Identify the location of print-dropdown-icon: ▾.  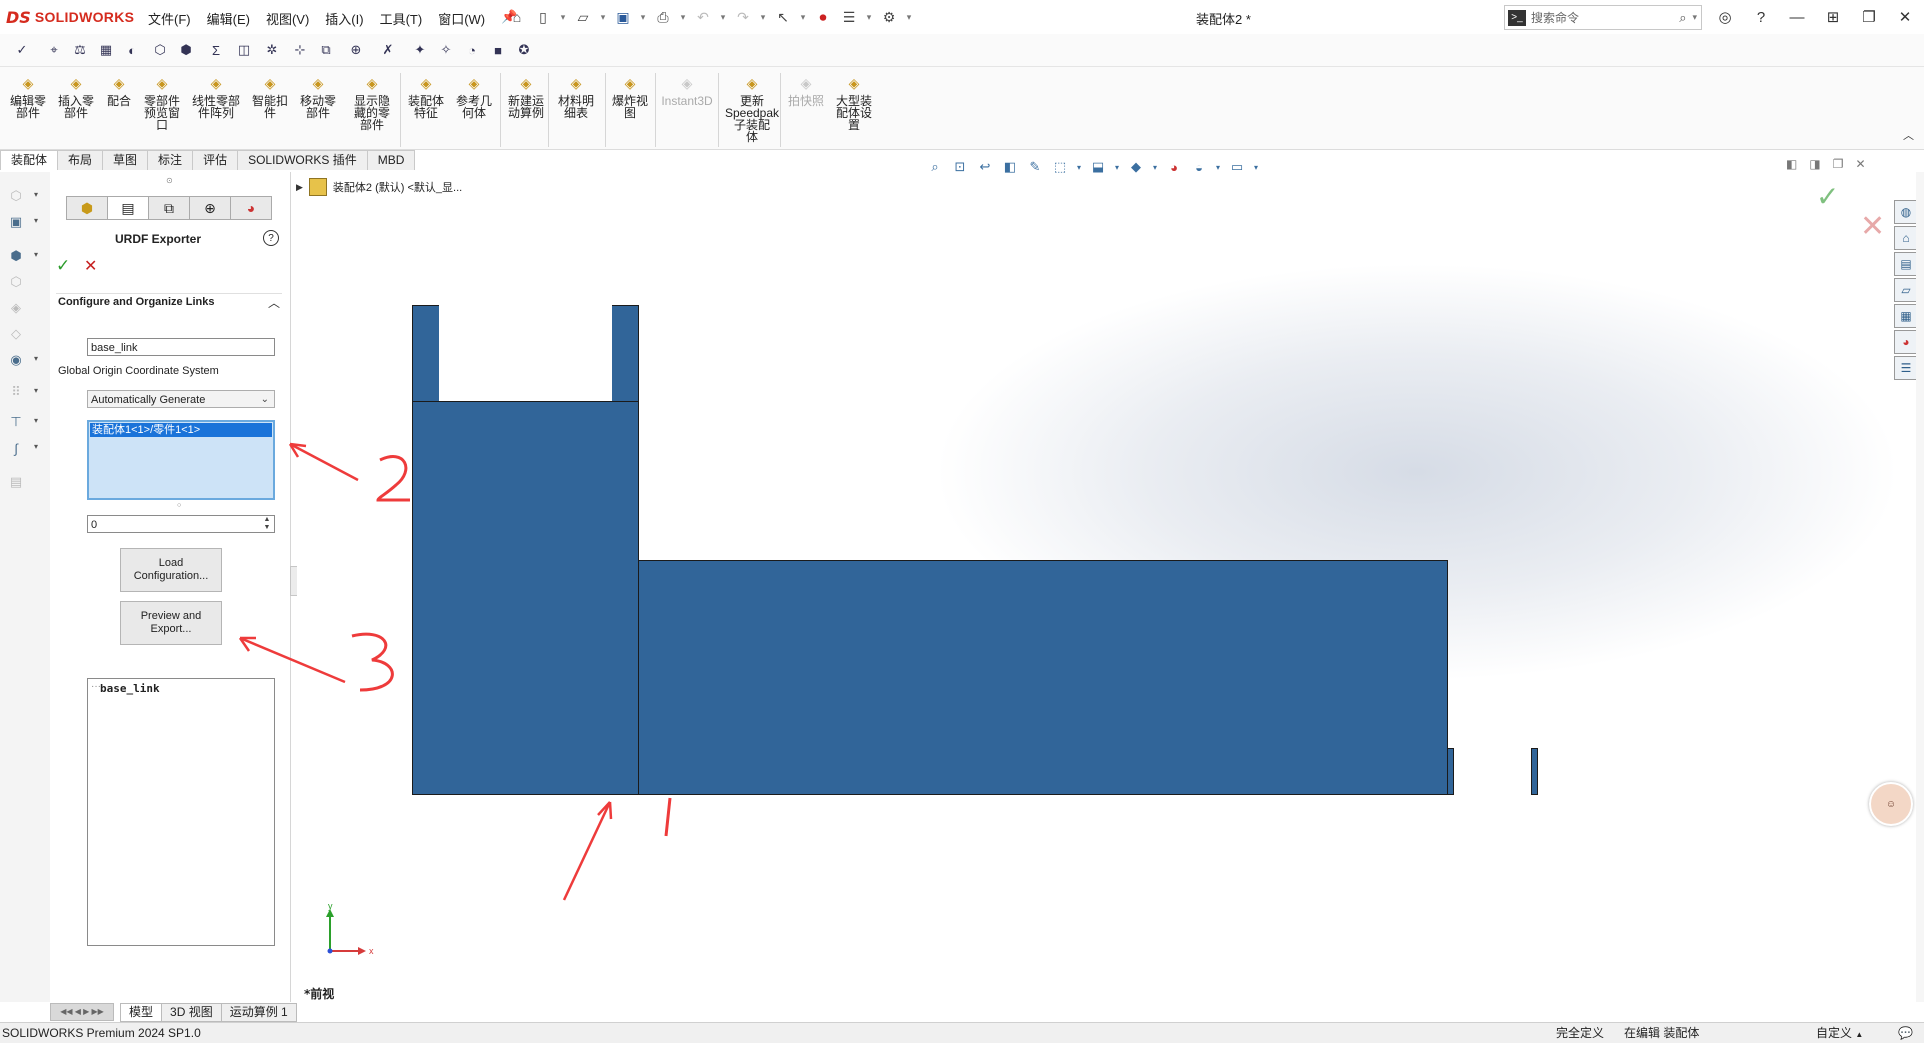
(683, 17).